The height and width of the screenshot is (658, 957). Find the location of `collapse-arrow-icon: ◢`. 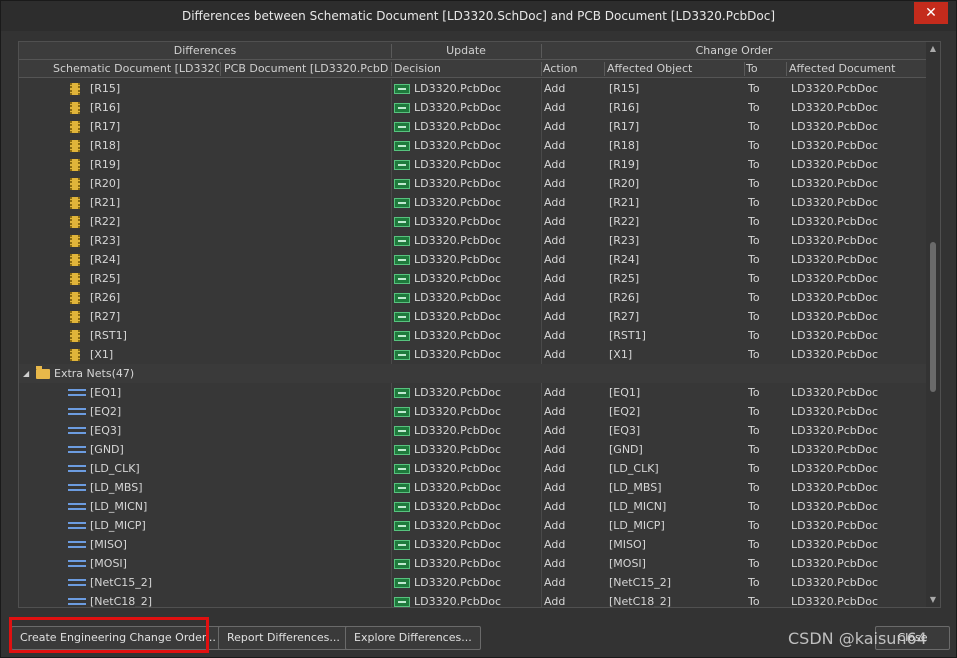

collapse-arrow-icon: ◢ is located at coordinates (26, 373).